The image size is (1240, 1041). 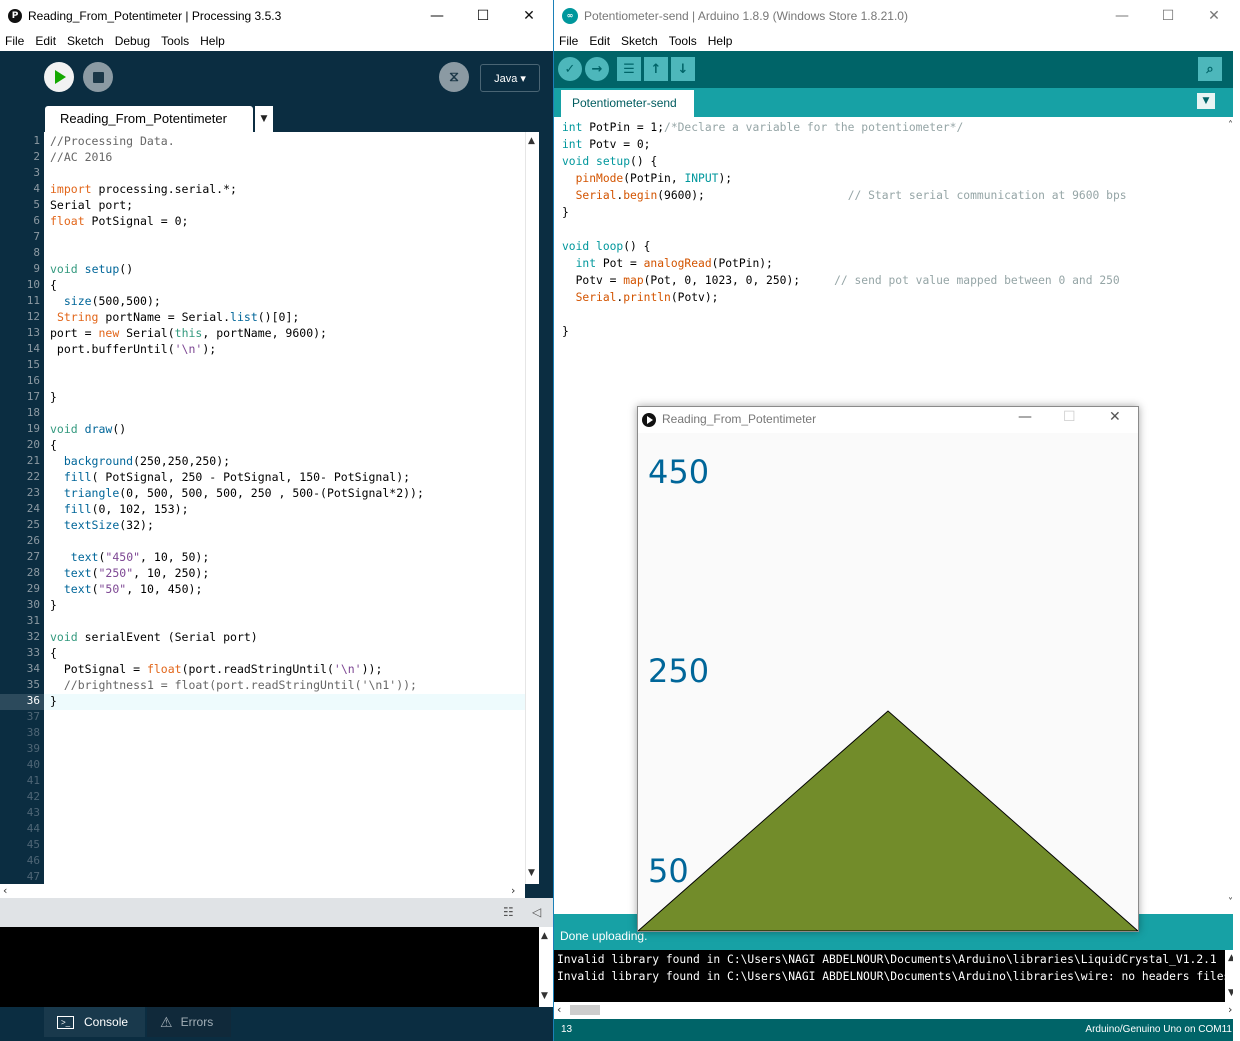 I want to click on upload-button: →, so click(x=597, y=69).